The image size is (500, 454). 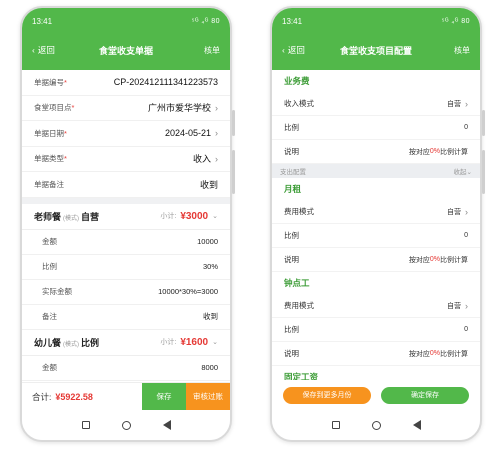 What do you see at coordinates (454, 306) in the screenshot?
I see `config-value-text: 自营` at bounding box center [454, 306].